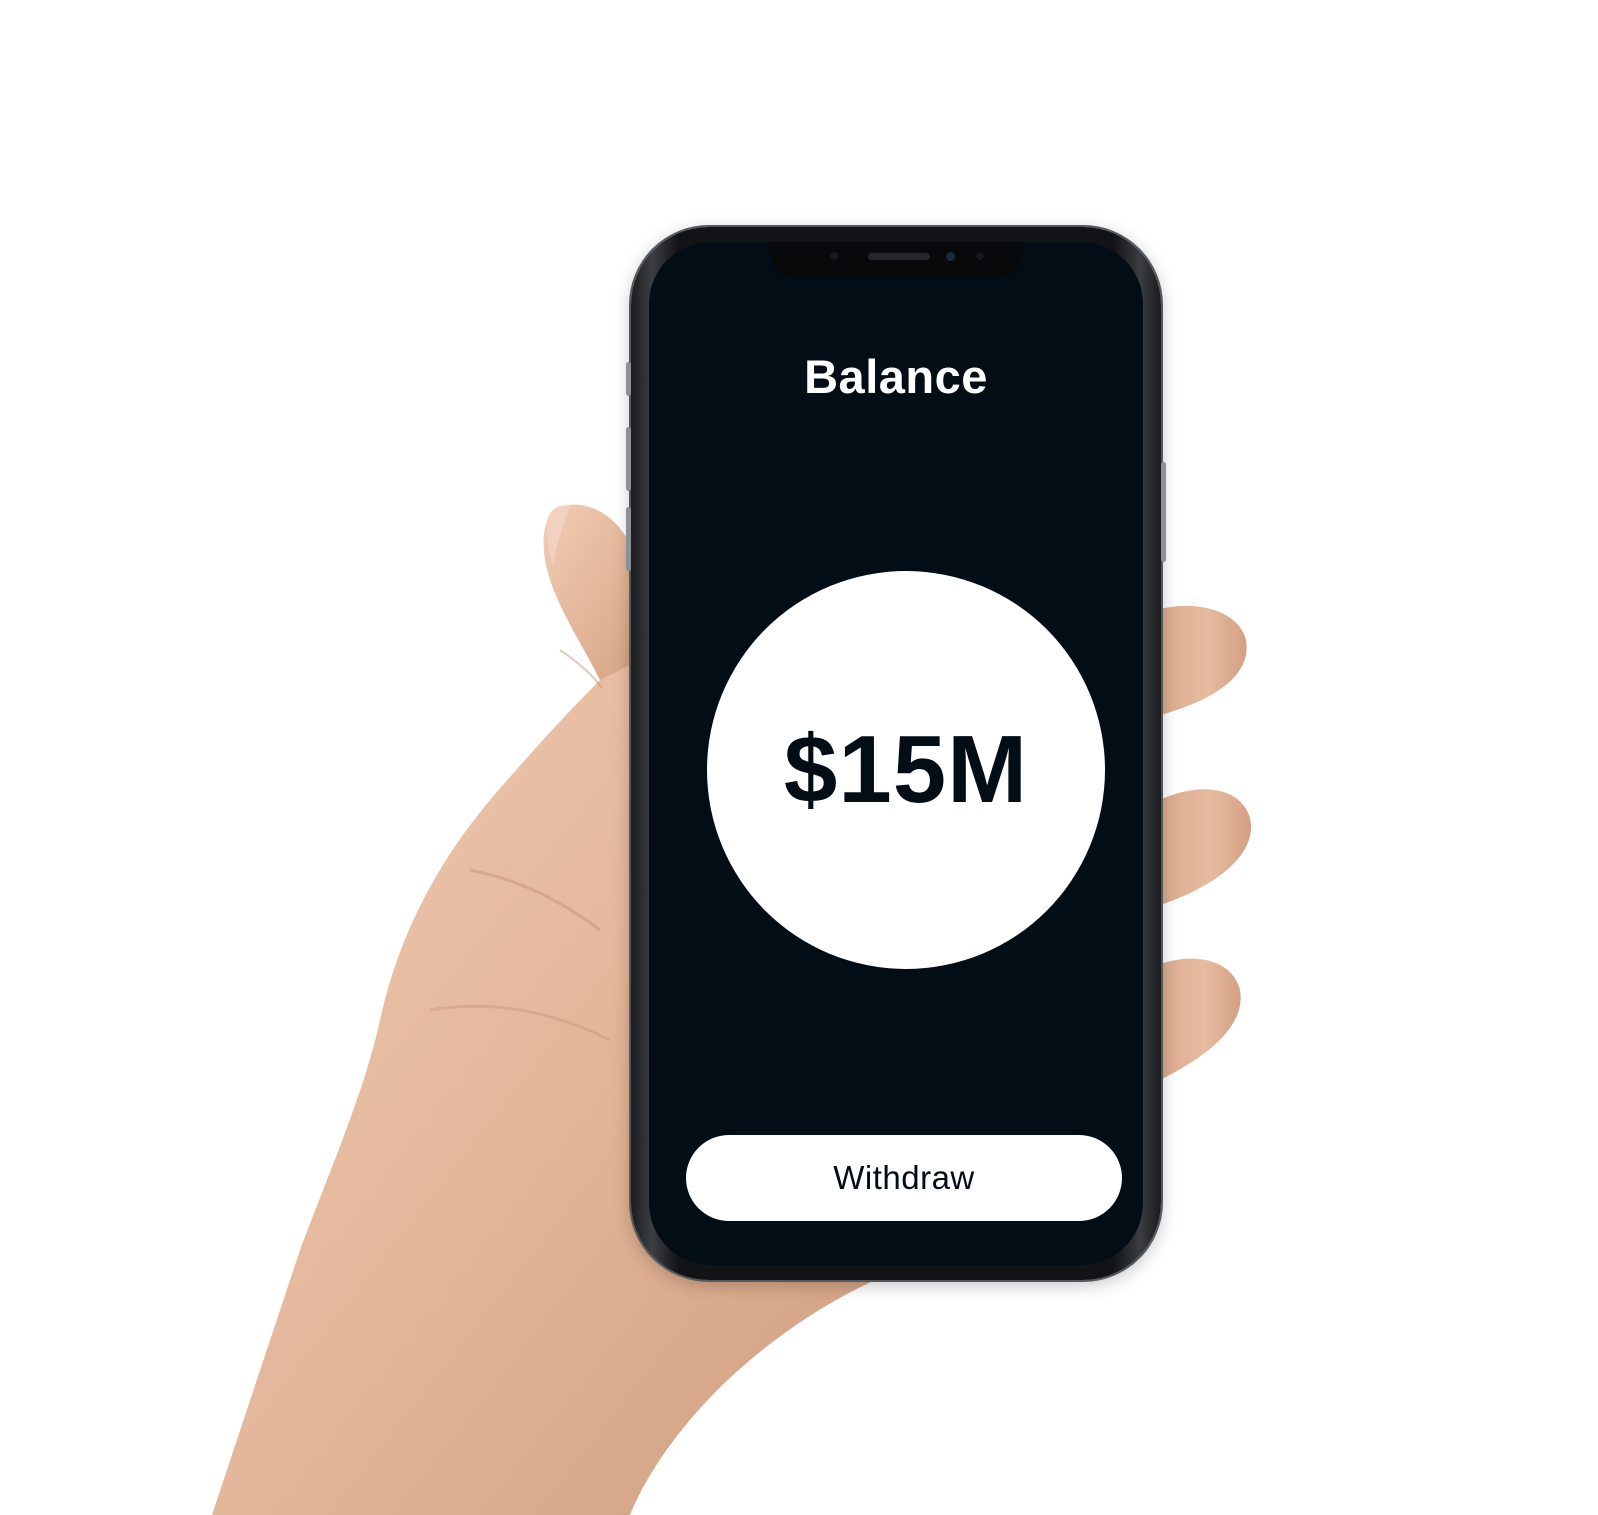 The height and width of the screenshot is (1515, 1598). What do you see at coordinates (950, 256) in the screenshot?
I see `front-camera-icon` at bounding box center [950, 256].